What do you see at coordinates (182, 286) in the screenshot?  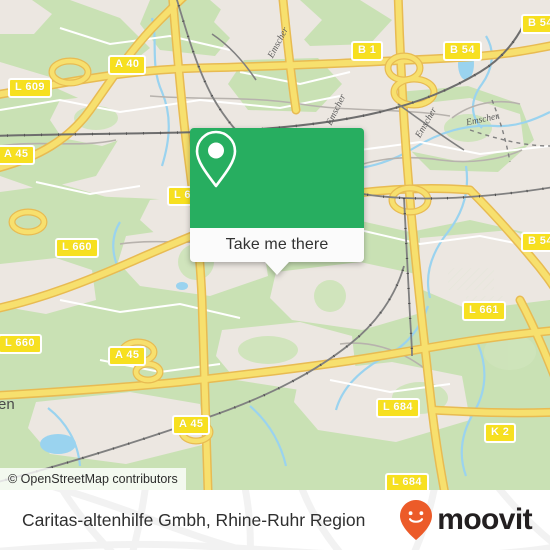 I see `pond-small` at bounding box center [182, 286].